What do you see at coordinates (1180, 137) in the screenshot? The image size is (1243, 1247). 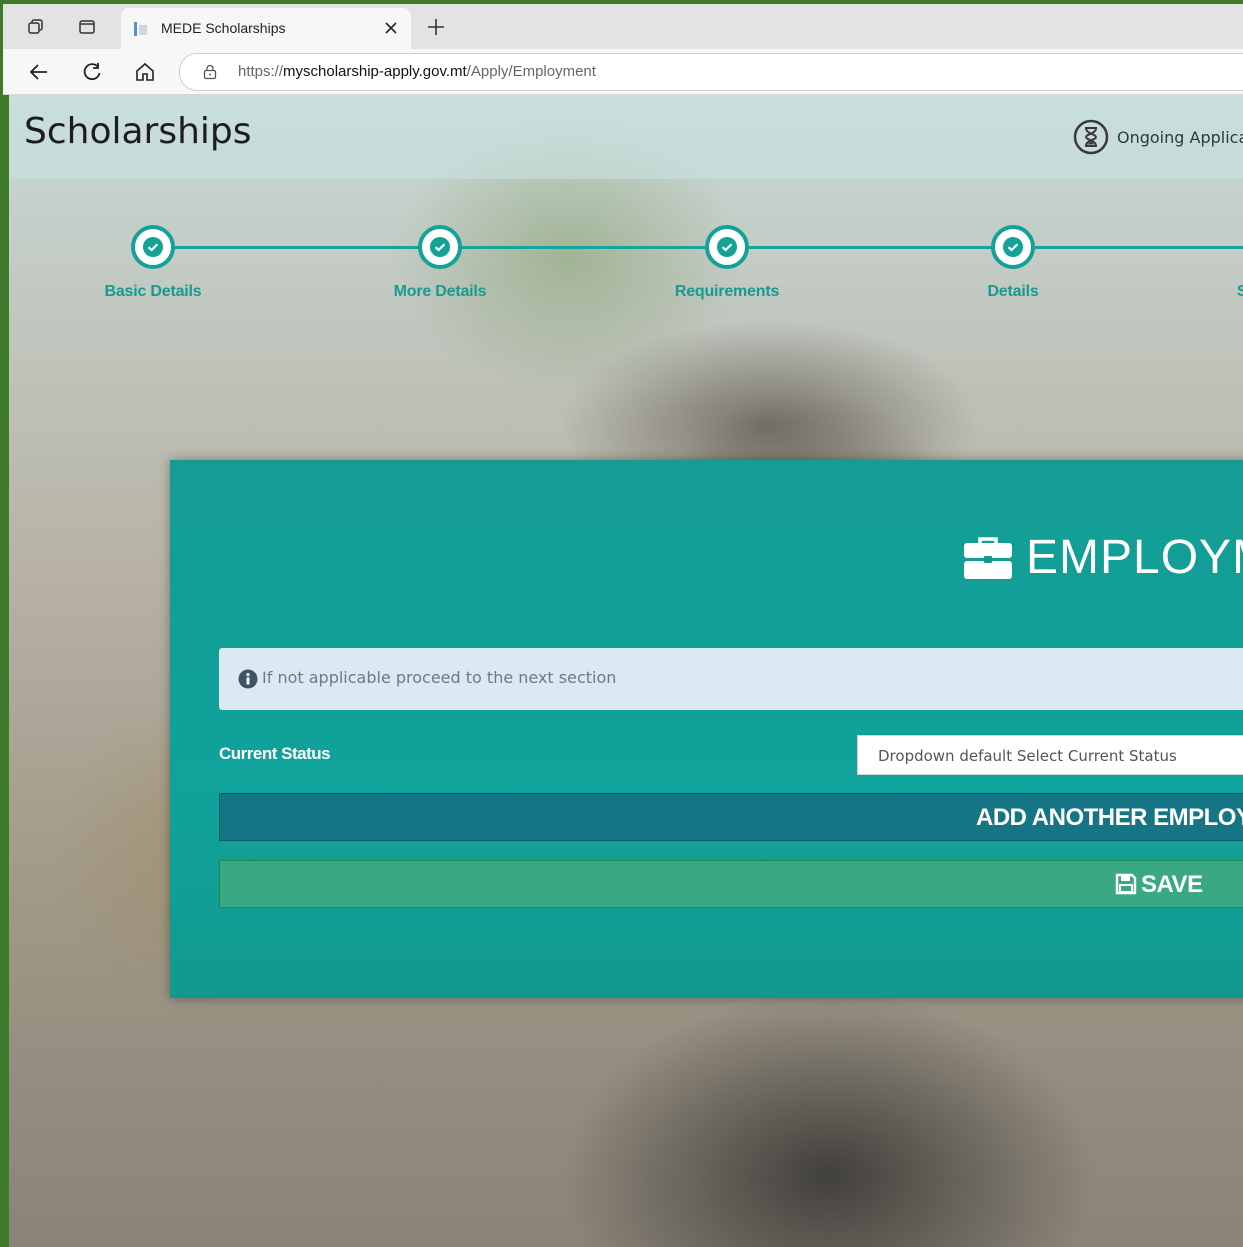 I see `ongoing-applications-label: Ongoing Applicat` at bounding box center [1180, 137].